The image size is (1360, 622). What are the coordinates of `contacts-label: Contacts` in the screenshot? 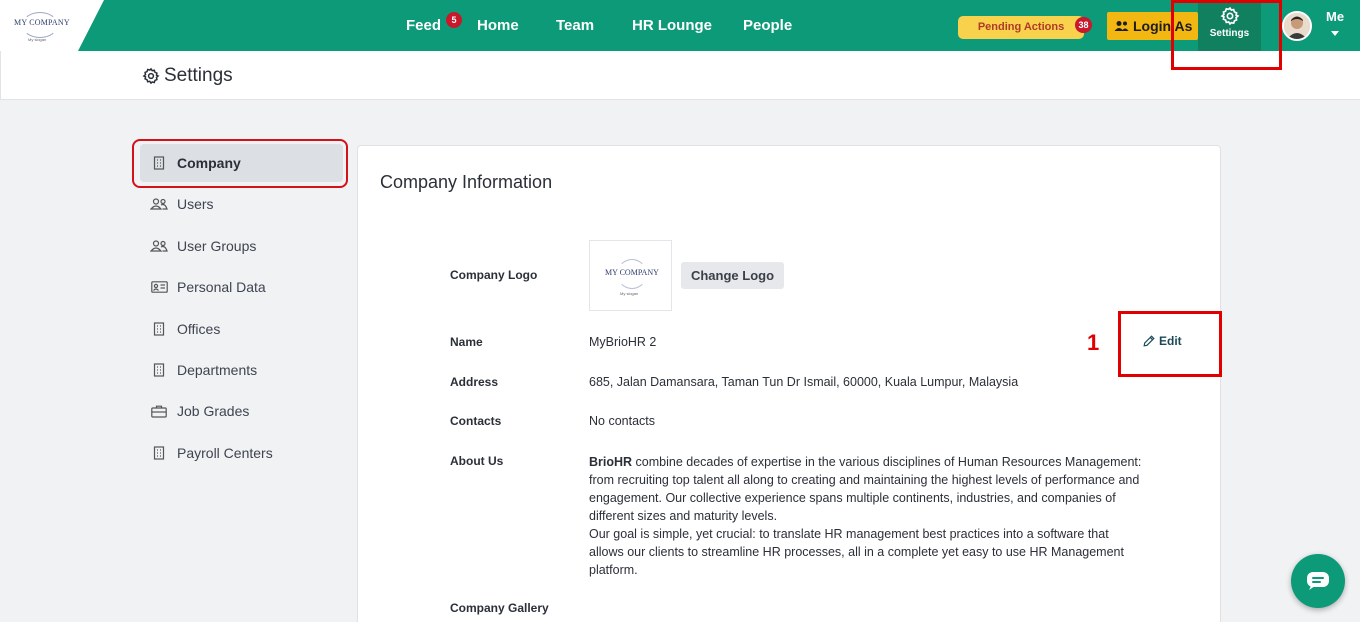 It's located at (476, 421).